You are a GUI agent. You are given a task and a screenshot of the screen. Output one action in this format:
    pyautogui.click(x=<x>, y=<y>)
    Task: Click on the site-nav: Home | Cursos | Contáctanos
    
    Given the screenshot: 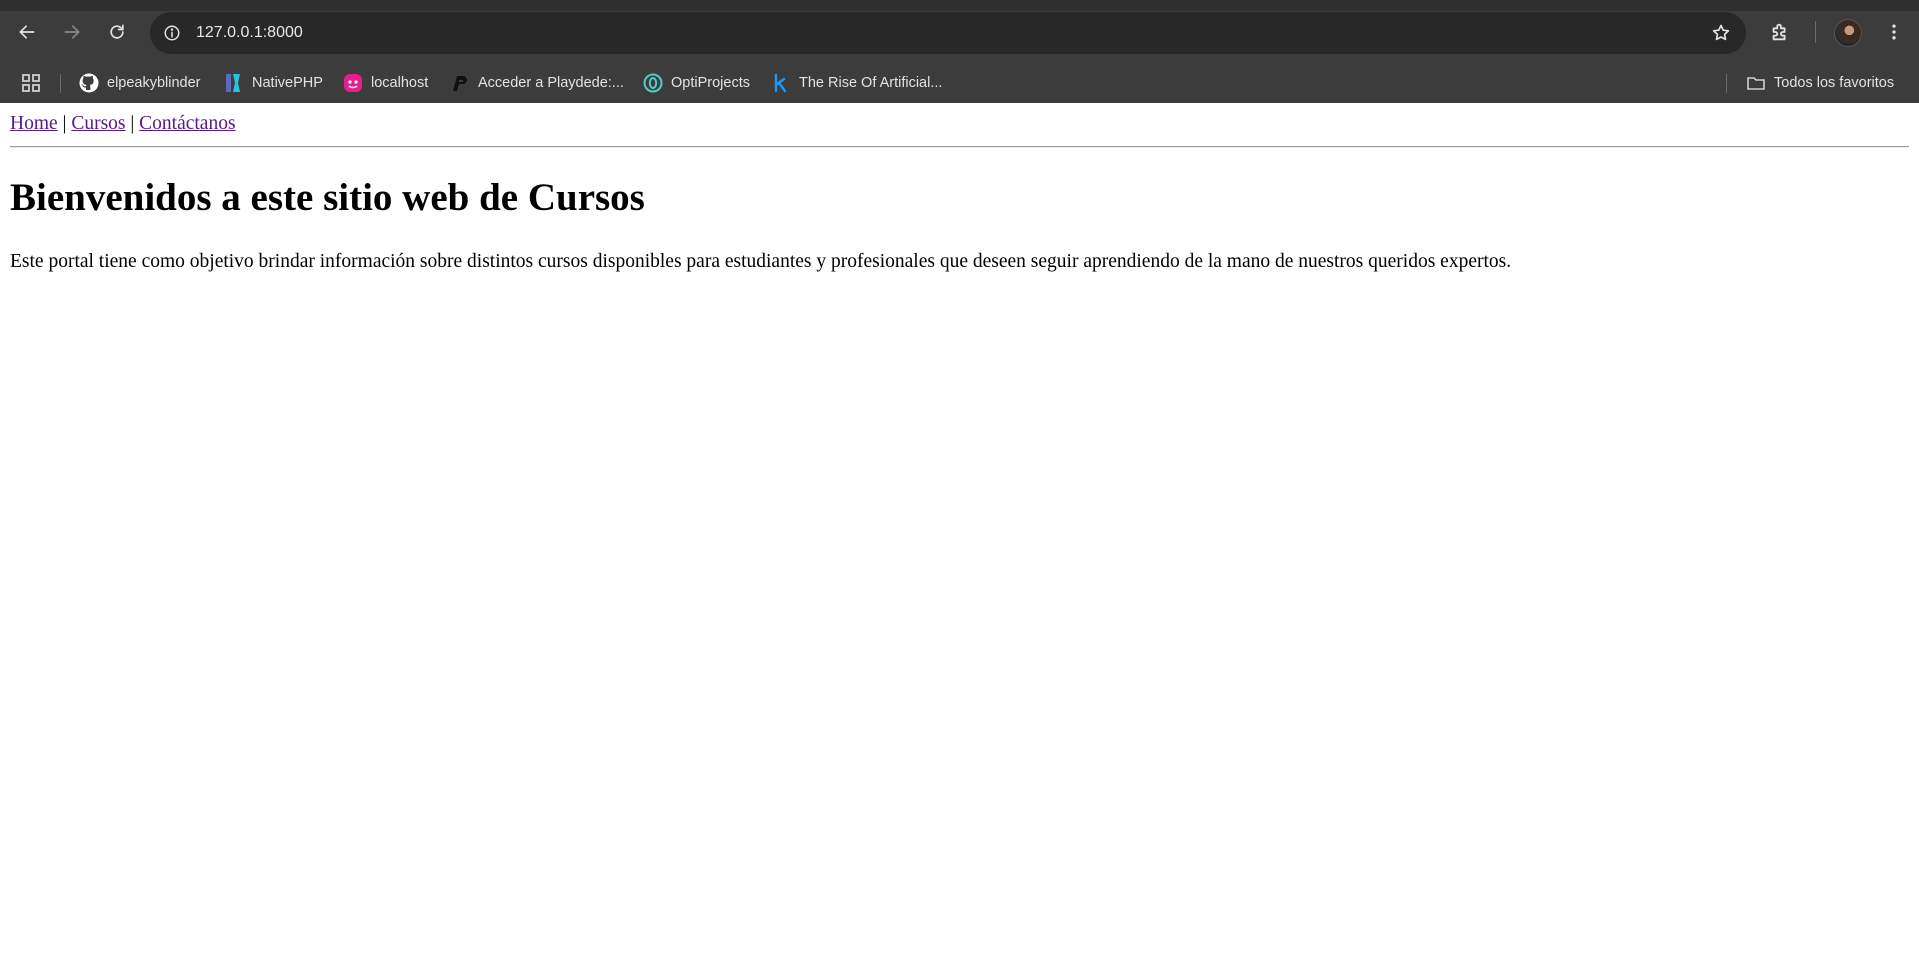 What is the action you would take?
    pyautogui.click(x=123, y=124)
    